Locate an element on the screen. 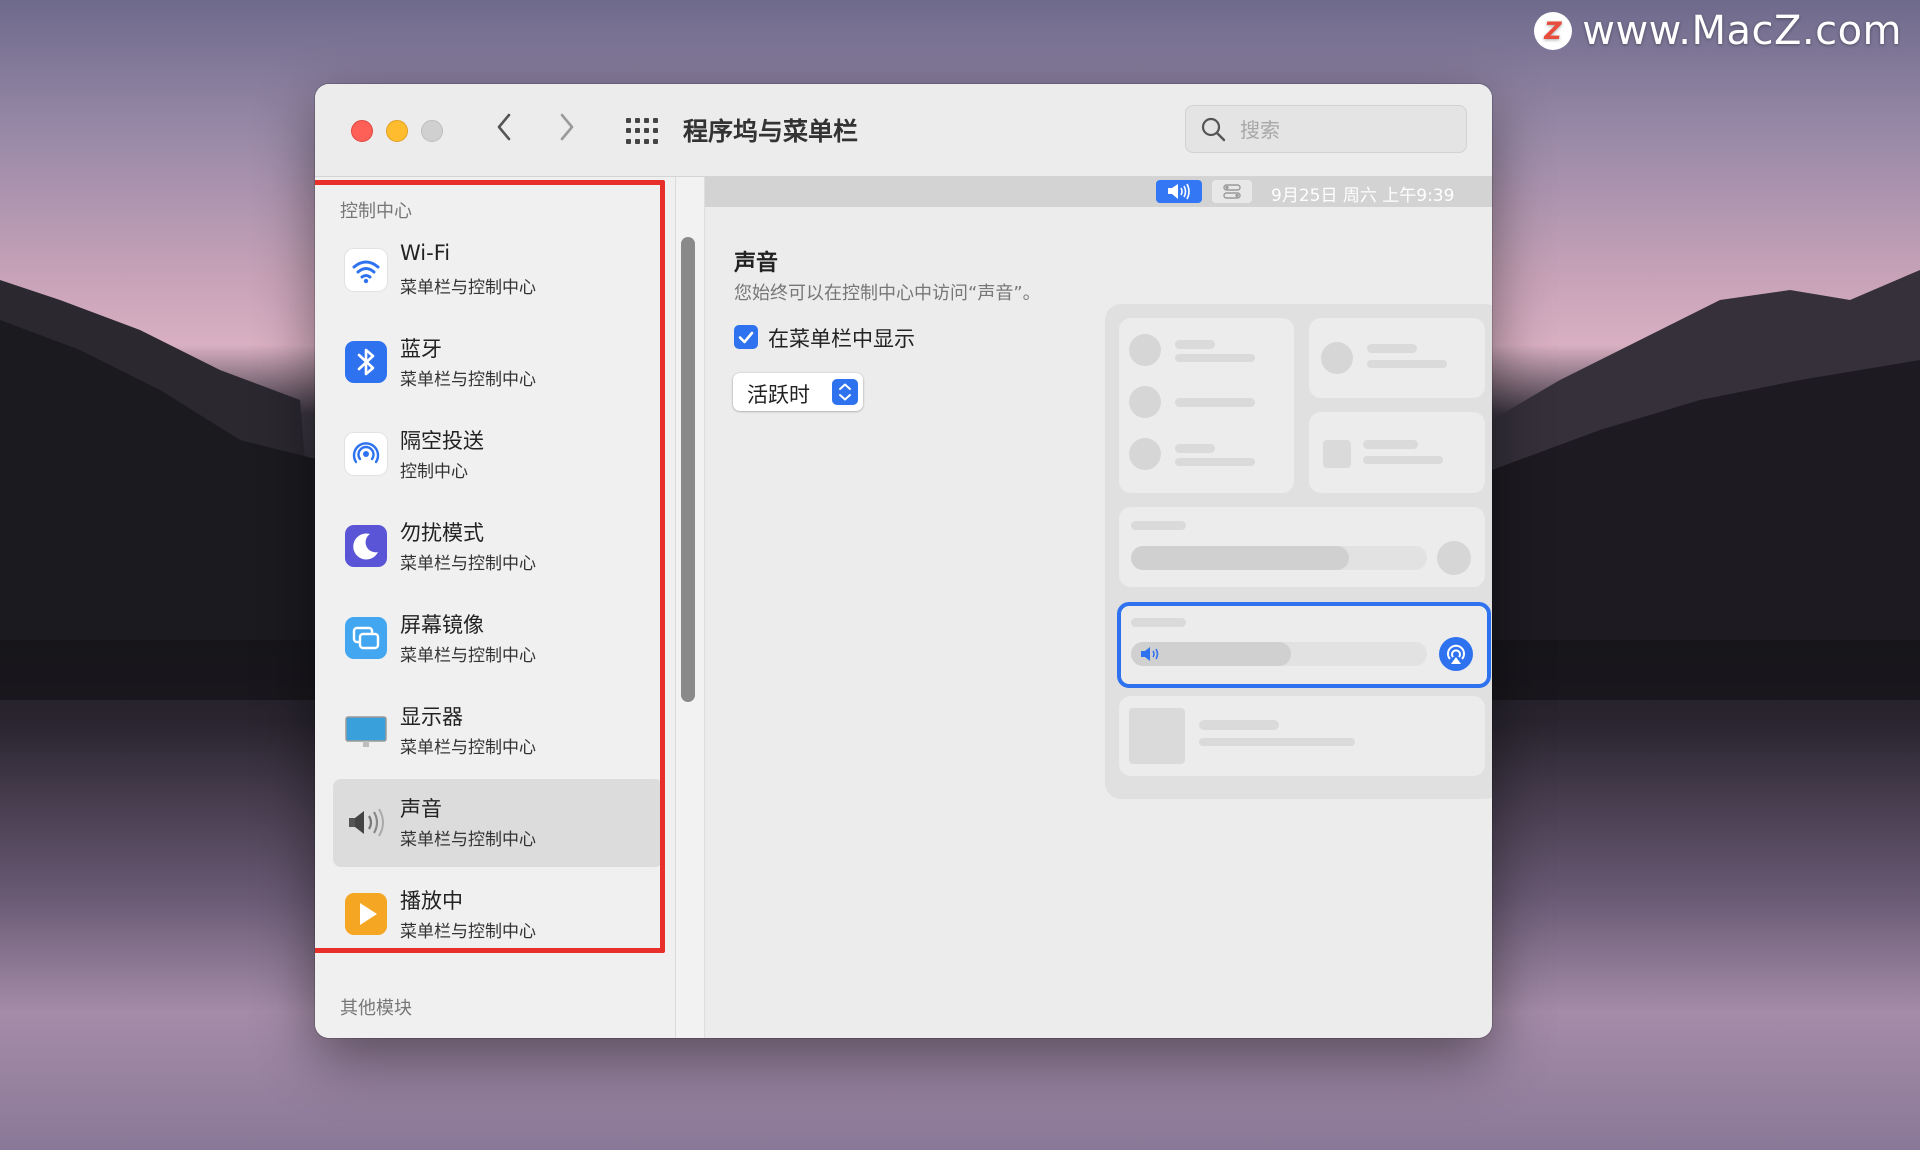  watermark: Z www.MacZ.com is located at coordinates (1718, 31).